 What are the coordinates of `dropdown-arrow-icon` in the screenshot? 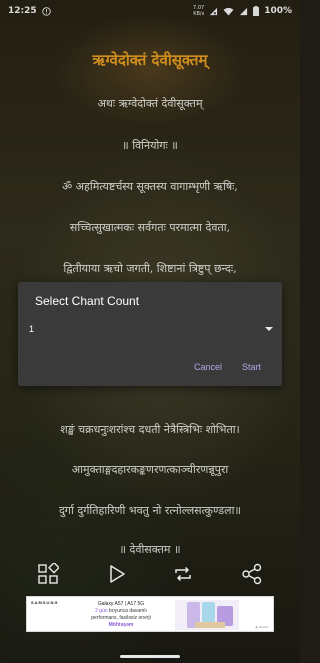 It's located at (269, 329).